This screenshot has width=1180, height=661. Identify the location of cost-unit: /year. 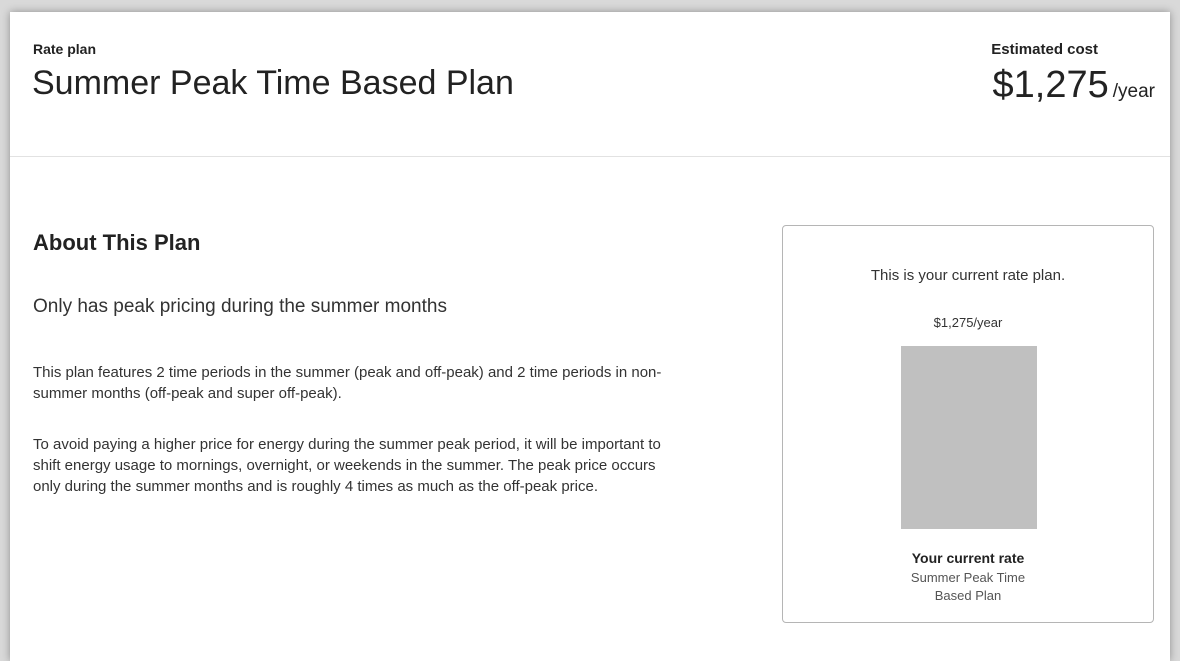
(1133, 91).